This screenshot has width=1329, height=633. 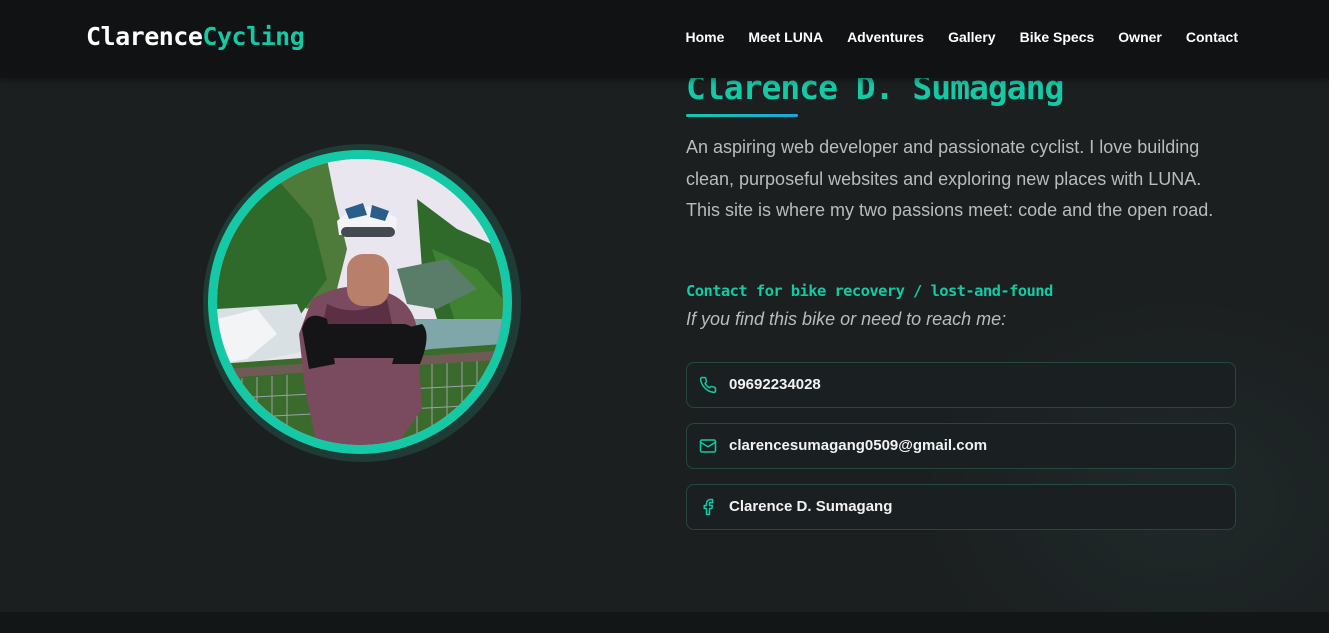 What do you see at coordinates (253, 36) in the screenshot?
I see `brand-part-2: Cycling` at bounding box center [253, 36].